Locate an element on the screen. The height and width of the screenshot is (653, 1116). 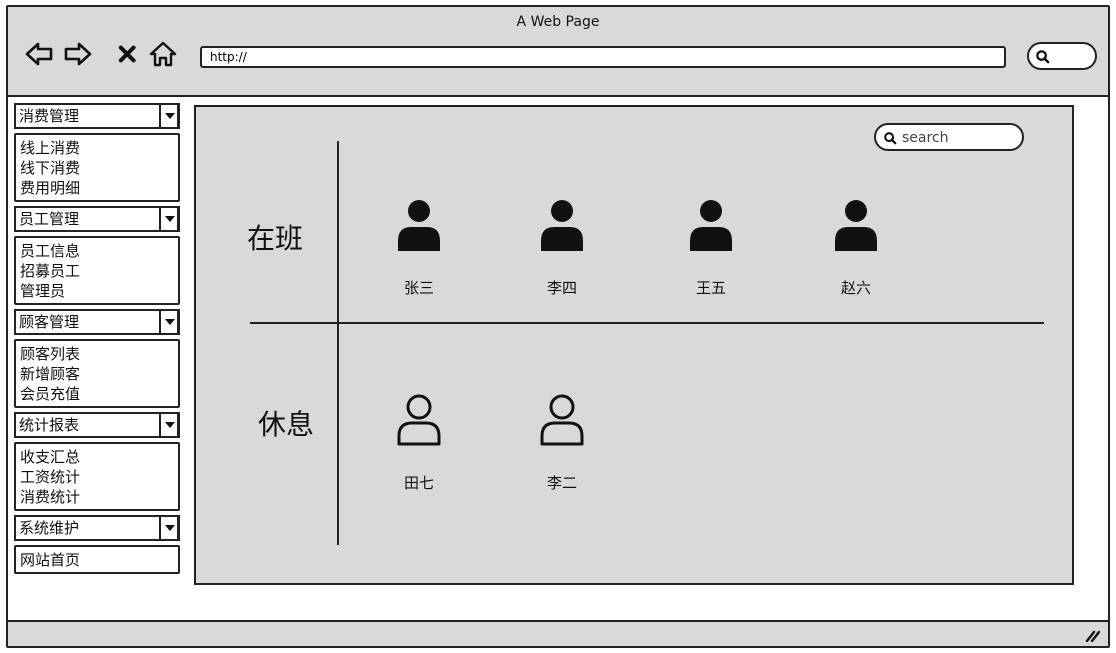
browser-toolbar: A Web Page is located at coordinates (558, 52).